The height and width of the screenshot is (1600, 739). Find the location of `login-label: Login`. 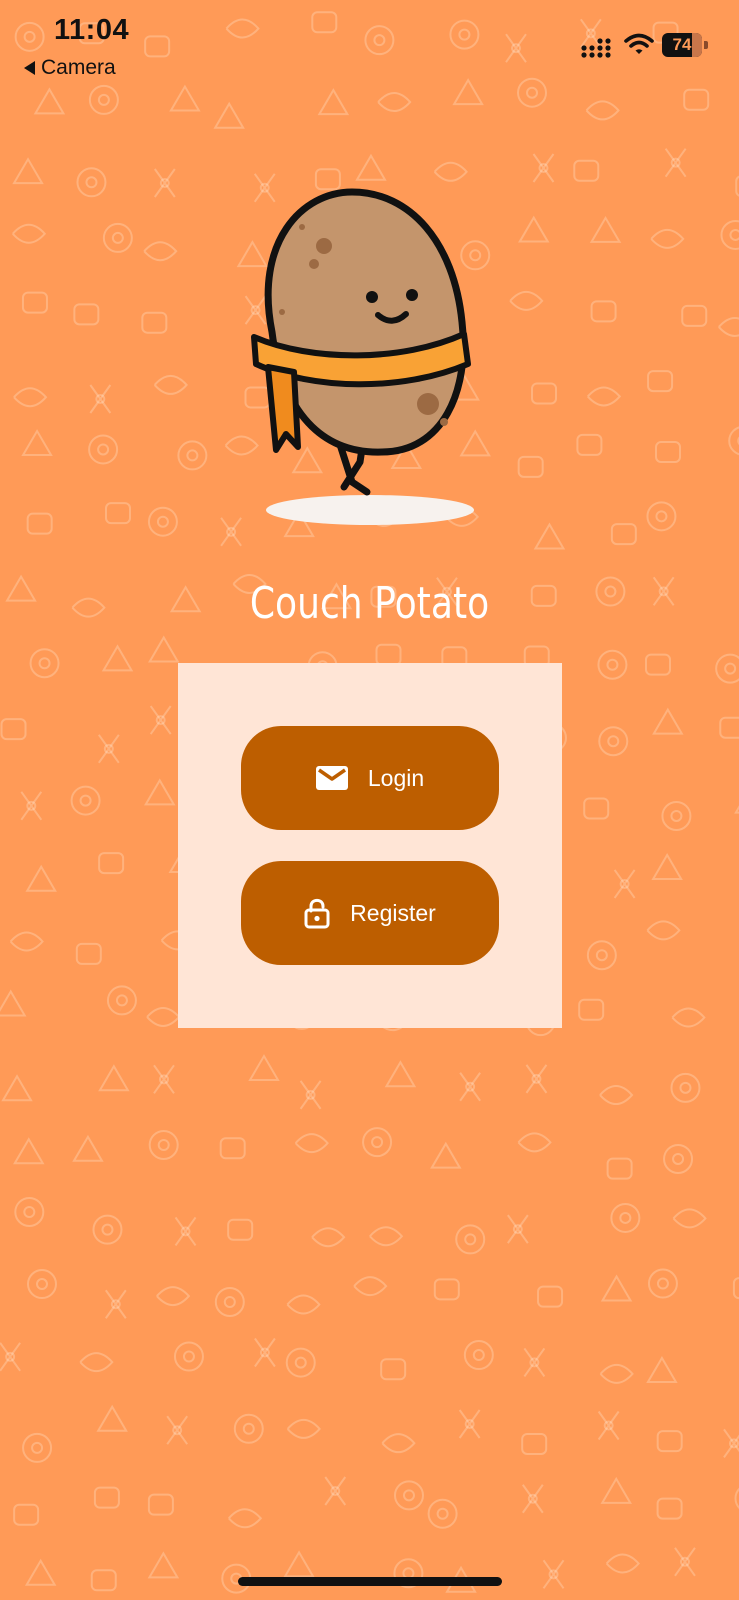

login-label: Login is located at coordinates (396, 777).